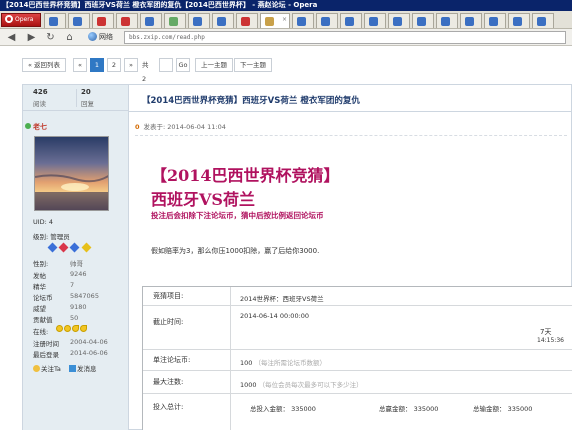 Image resolution: width=572 pixels, height=430 pixels. Describe the element at coordinates (86, 247) in the screenshot. I see `gold-gem-icon` at that location.